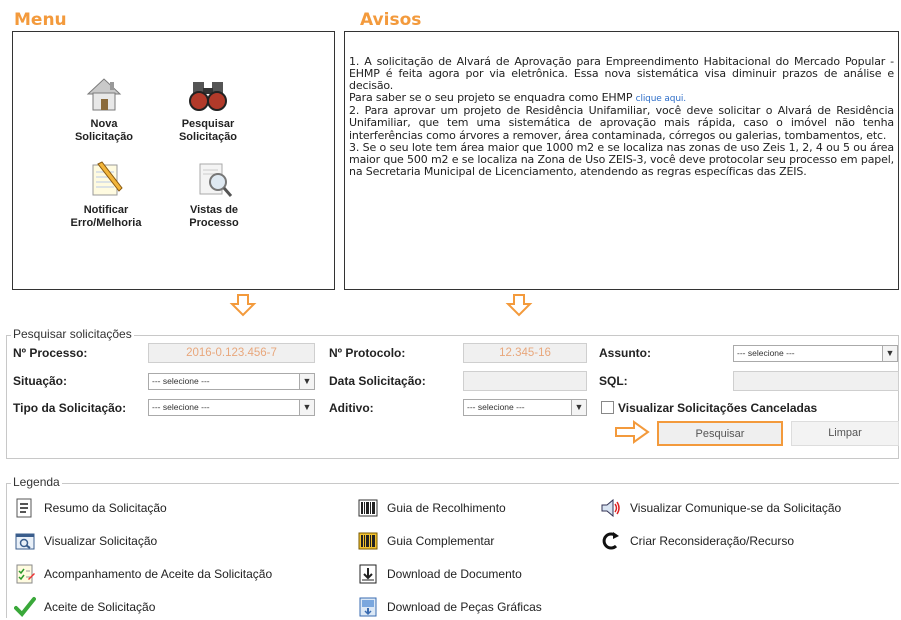 This screenshot has height=620, width=901. Describe the element at coordinates (104, 94) in the screenshot. I see `house-icon` at that location.